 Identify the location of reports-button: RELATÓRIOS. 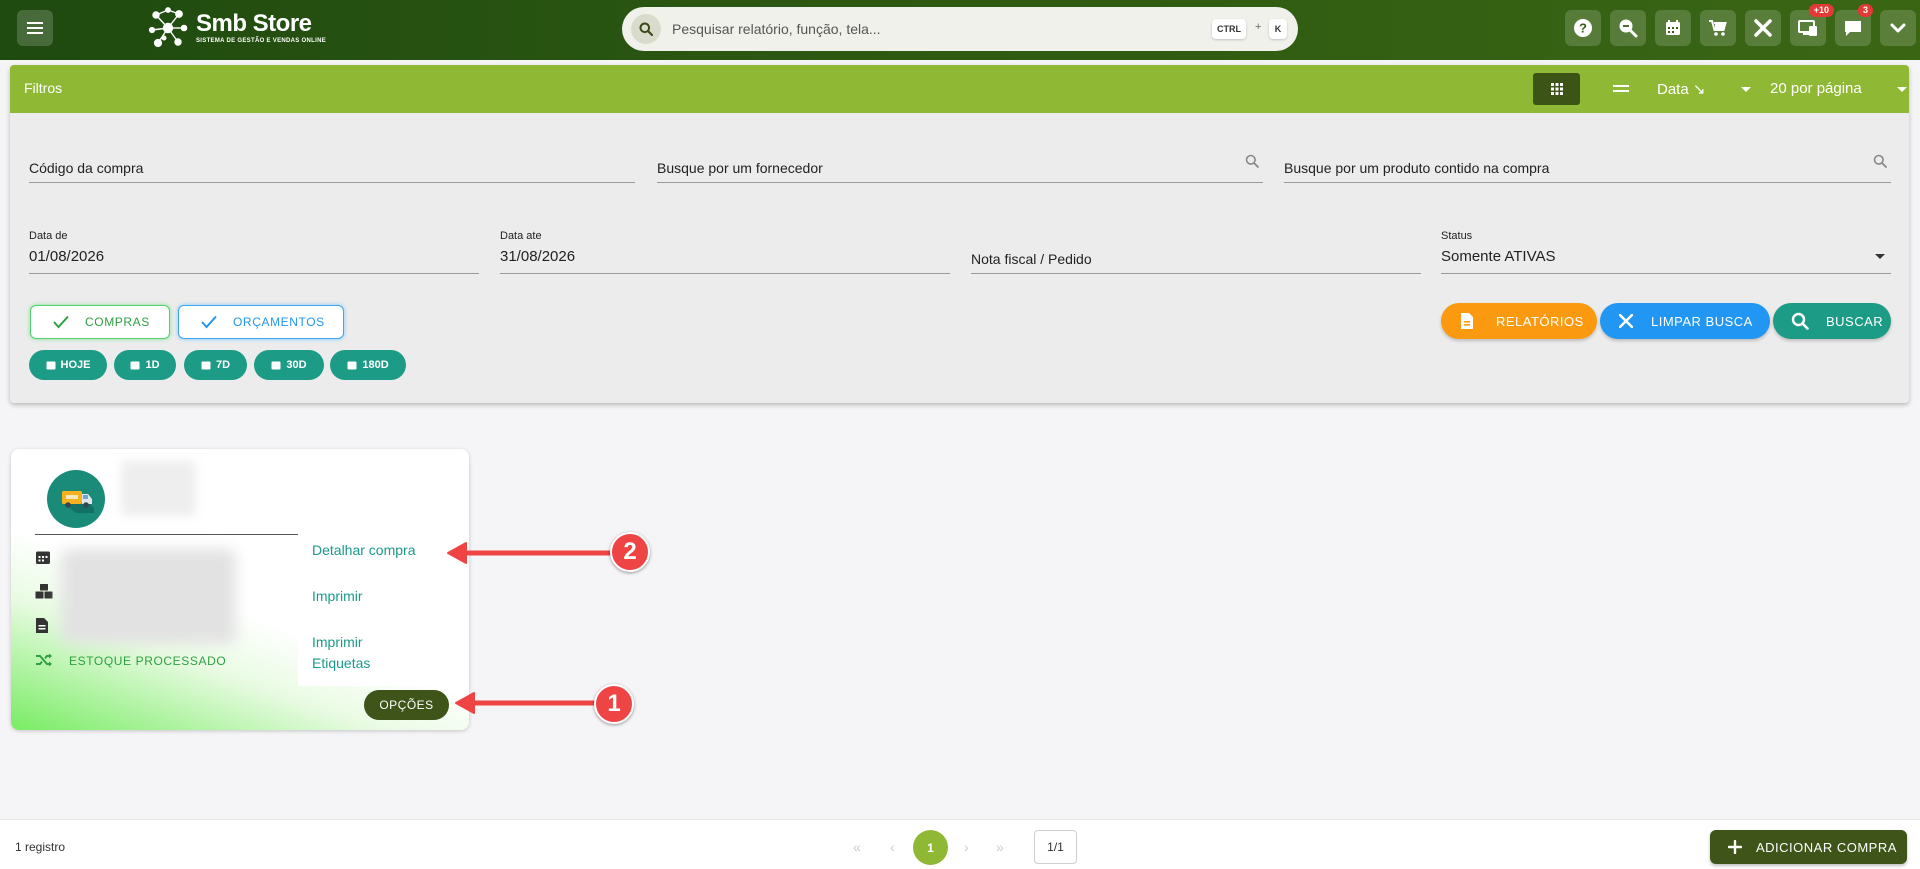
(1519, 321).